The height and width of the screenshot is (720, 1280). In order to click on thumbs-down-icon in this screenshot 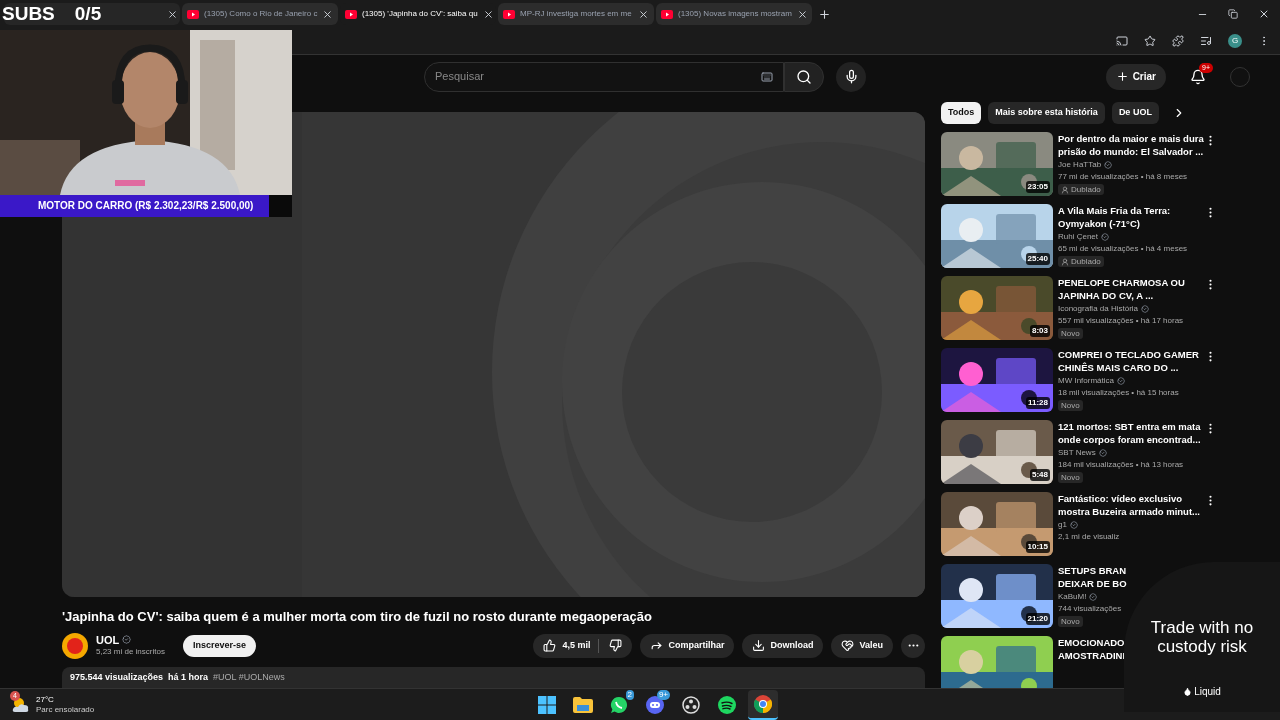, I will do `click(616, 645)`.